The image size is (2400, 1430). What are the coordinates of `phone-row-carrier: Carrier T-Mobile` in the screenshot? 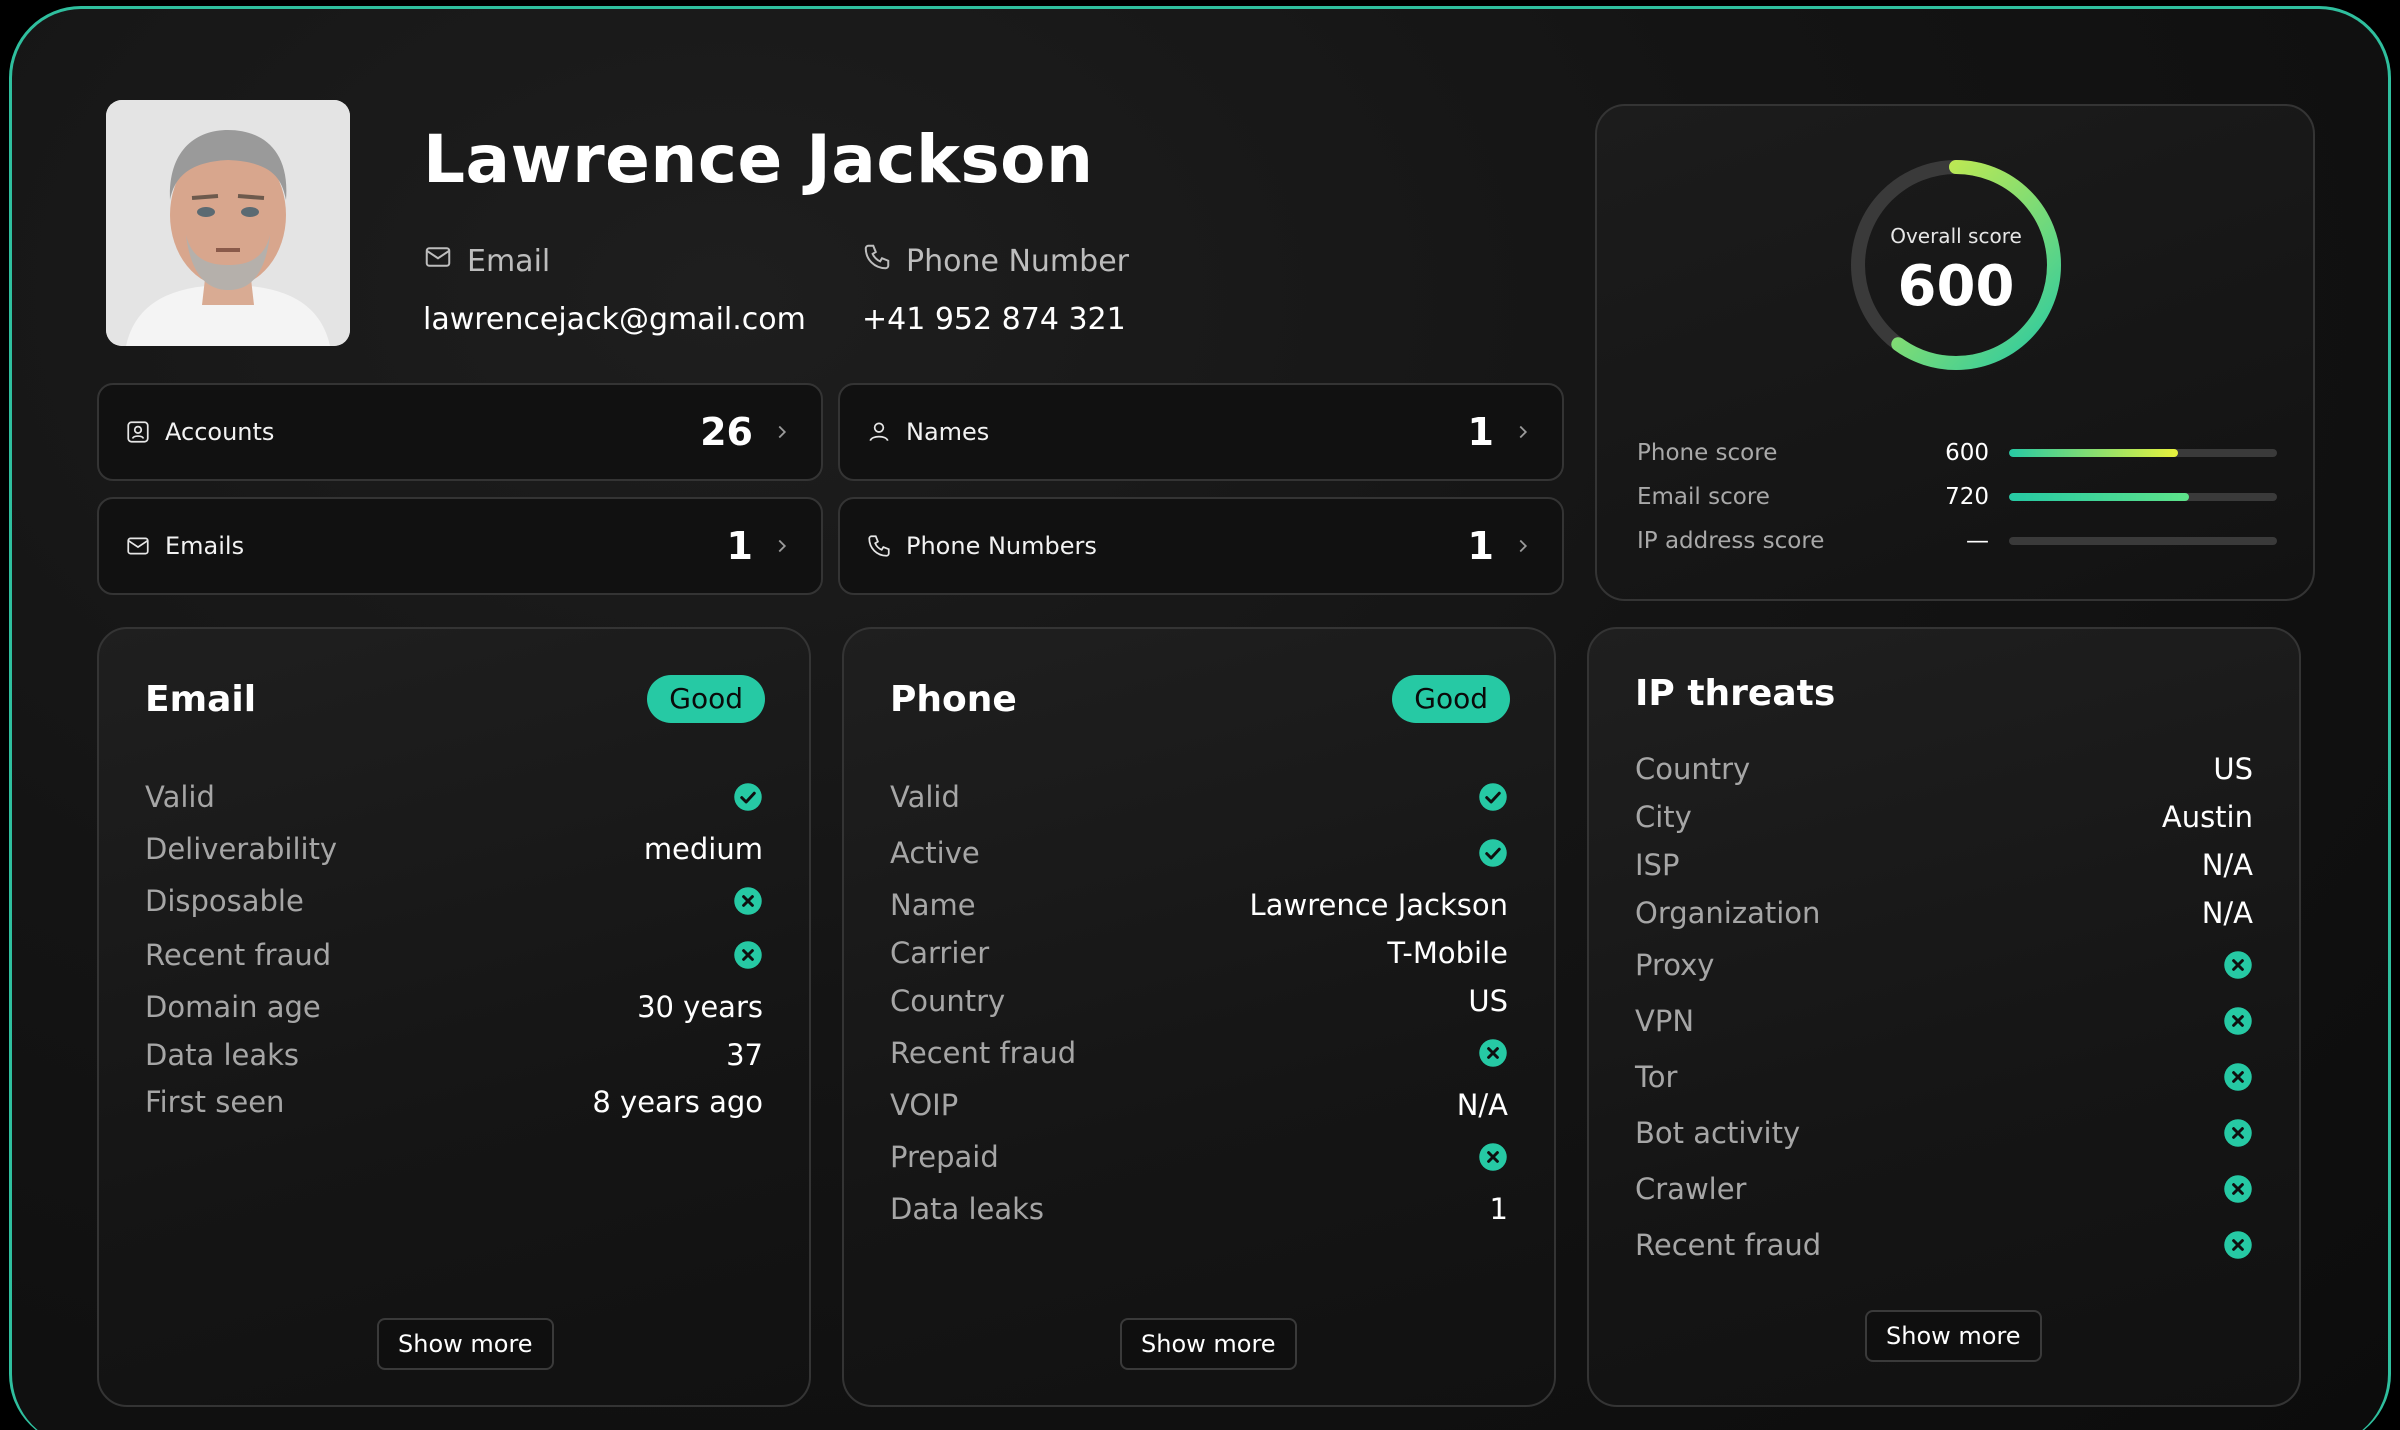 It's located at (1199, 953).